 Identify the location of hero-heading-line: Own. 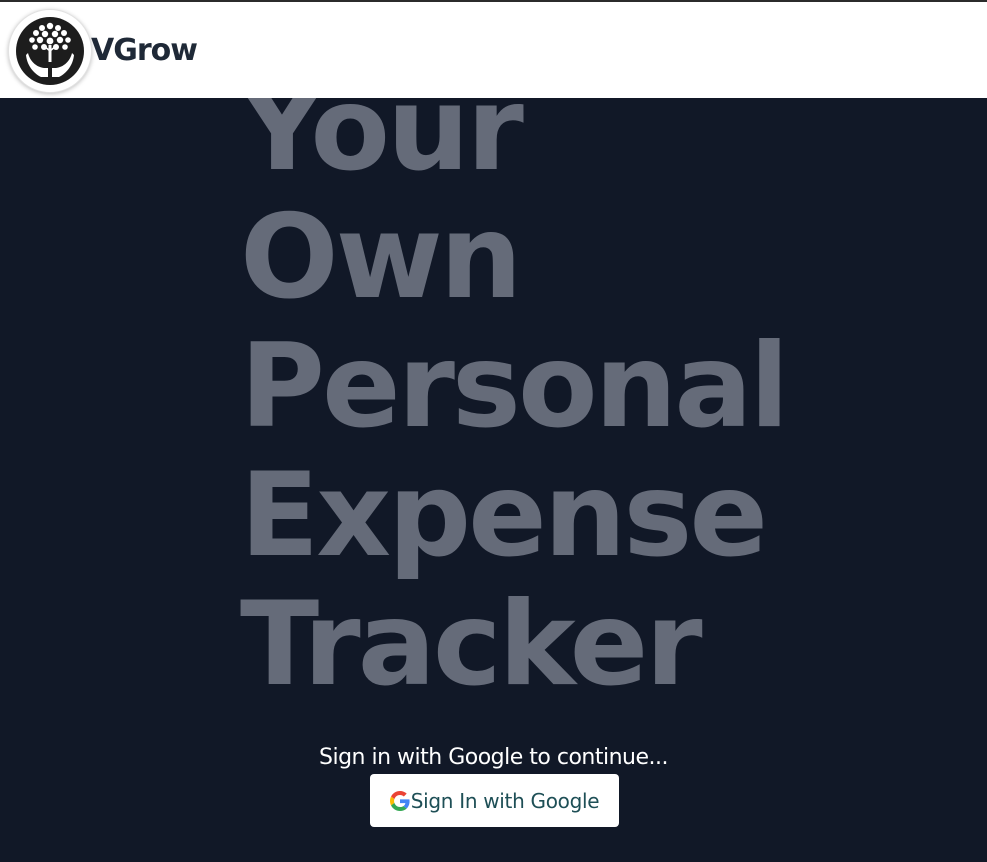
(381, 257).